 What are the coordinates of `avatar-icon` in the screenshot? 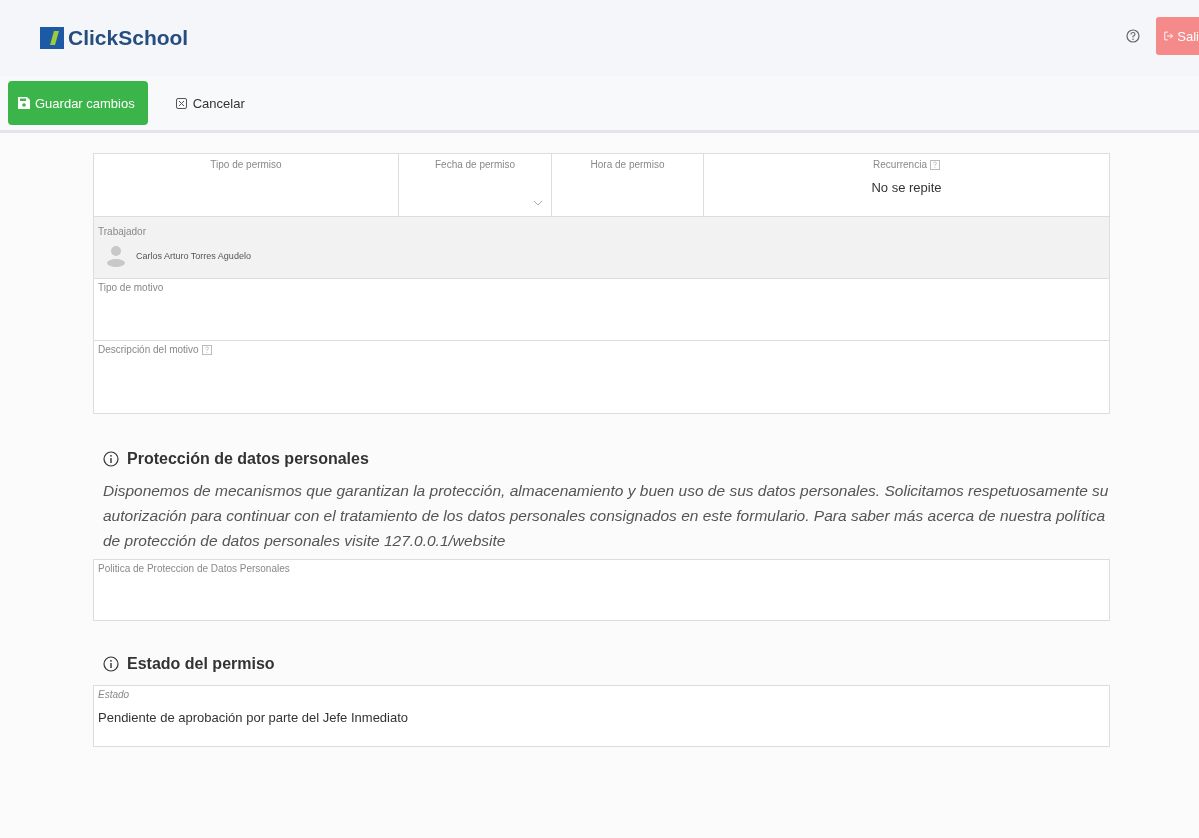 It's located at (116, 256).